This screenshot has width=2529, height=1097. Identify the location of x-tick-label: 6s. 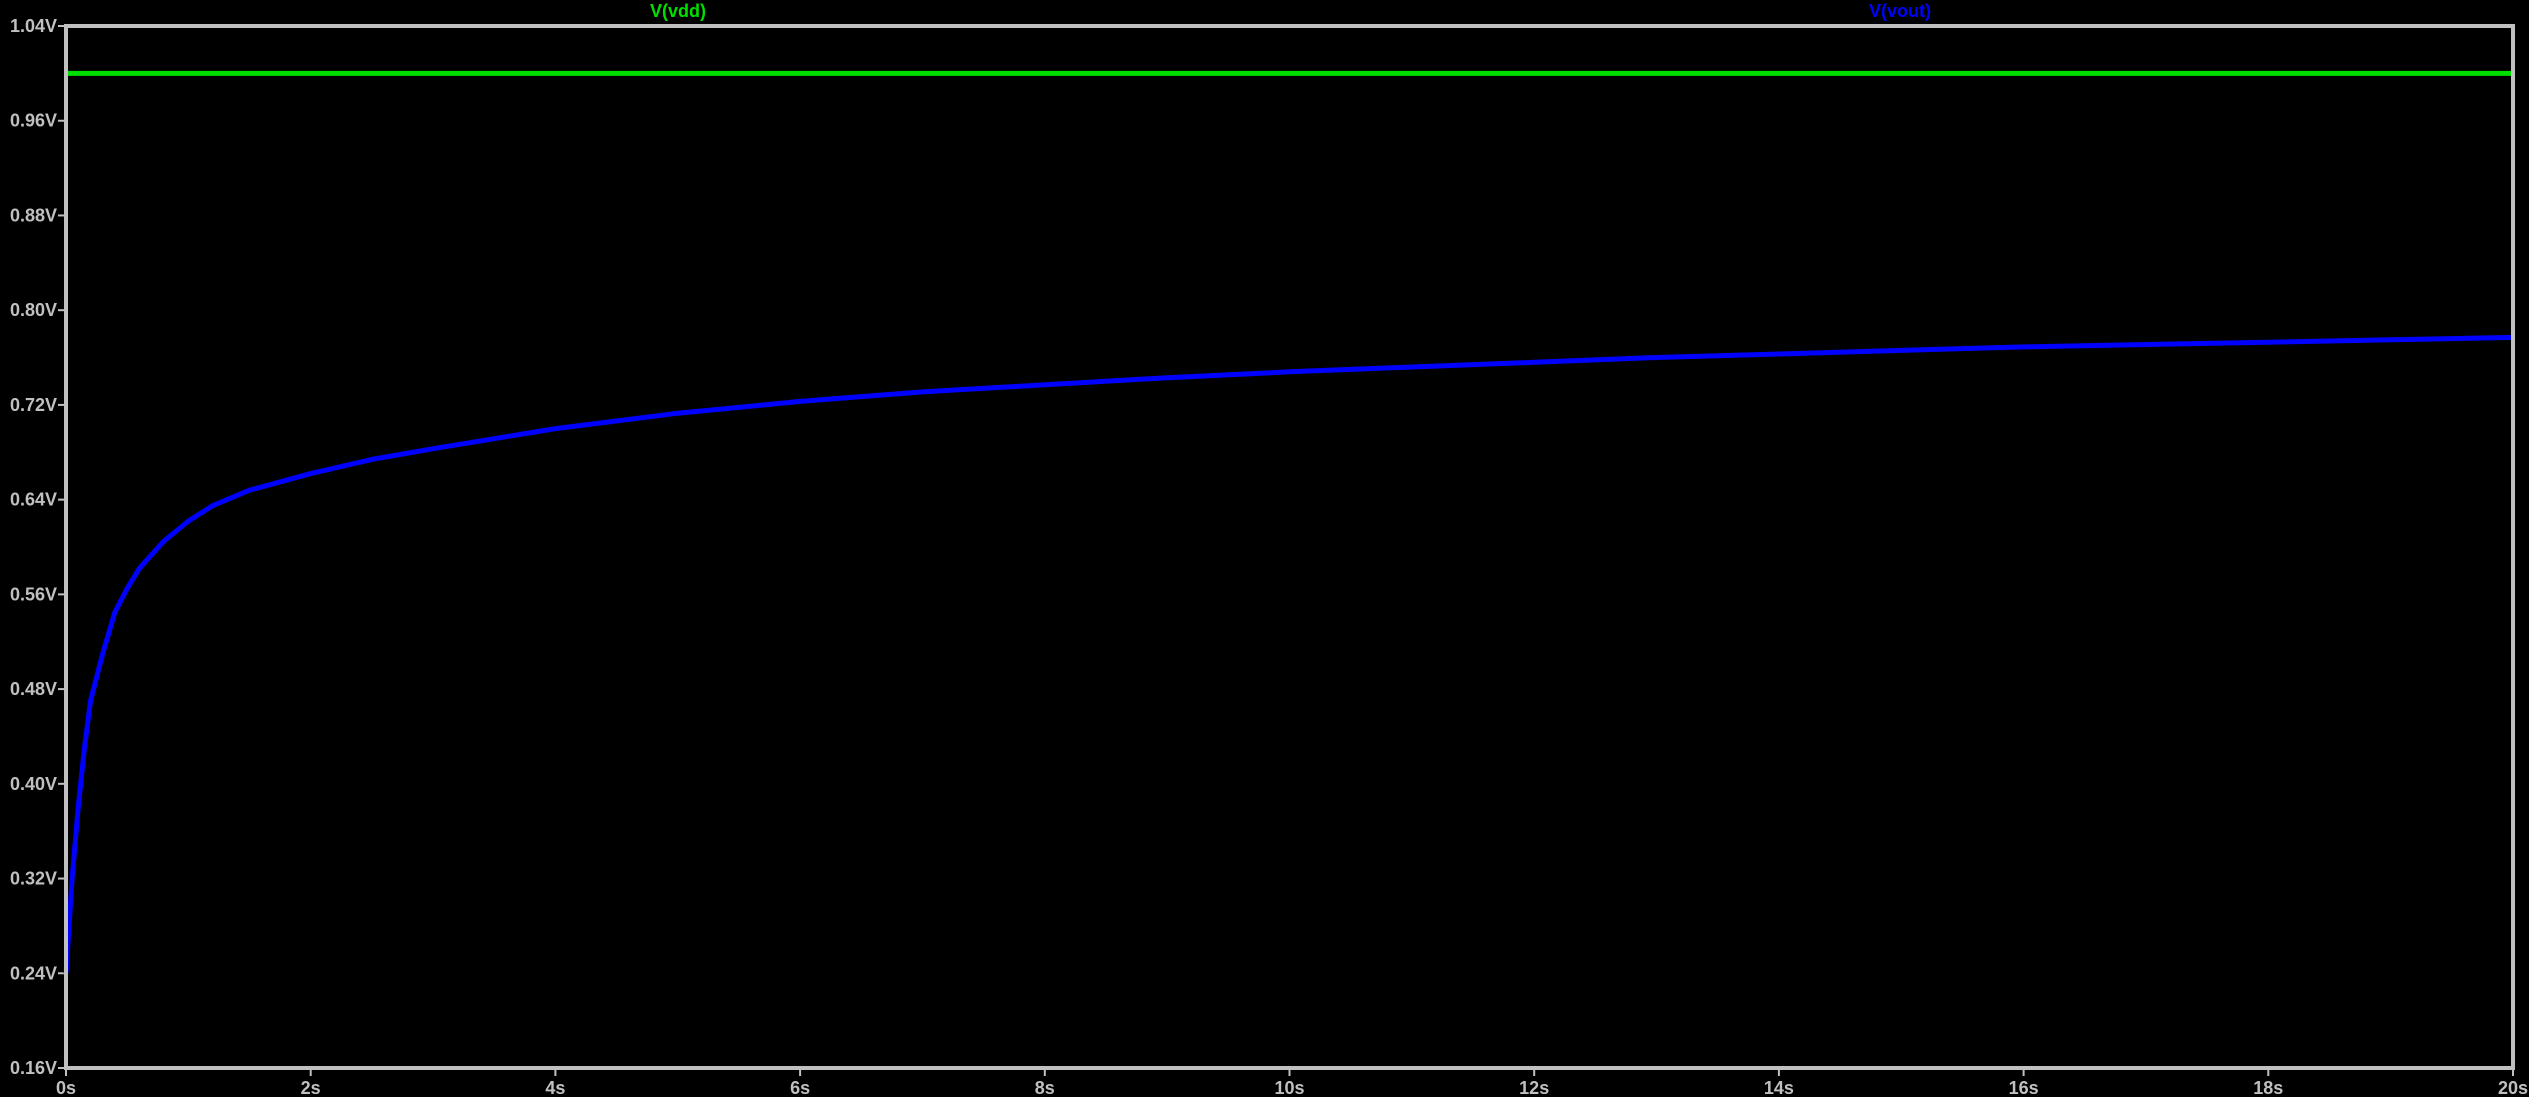
(800, 1087).